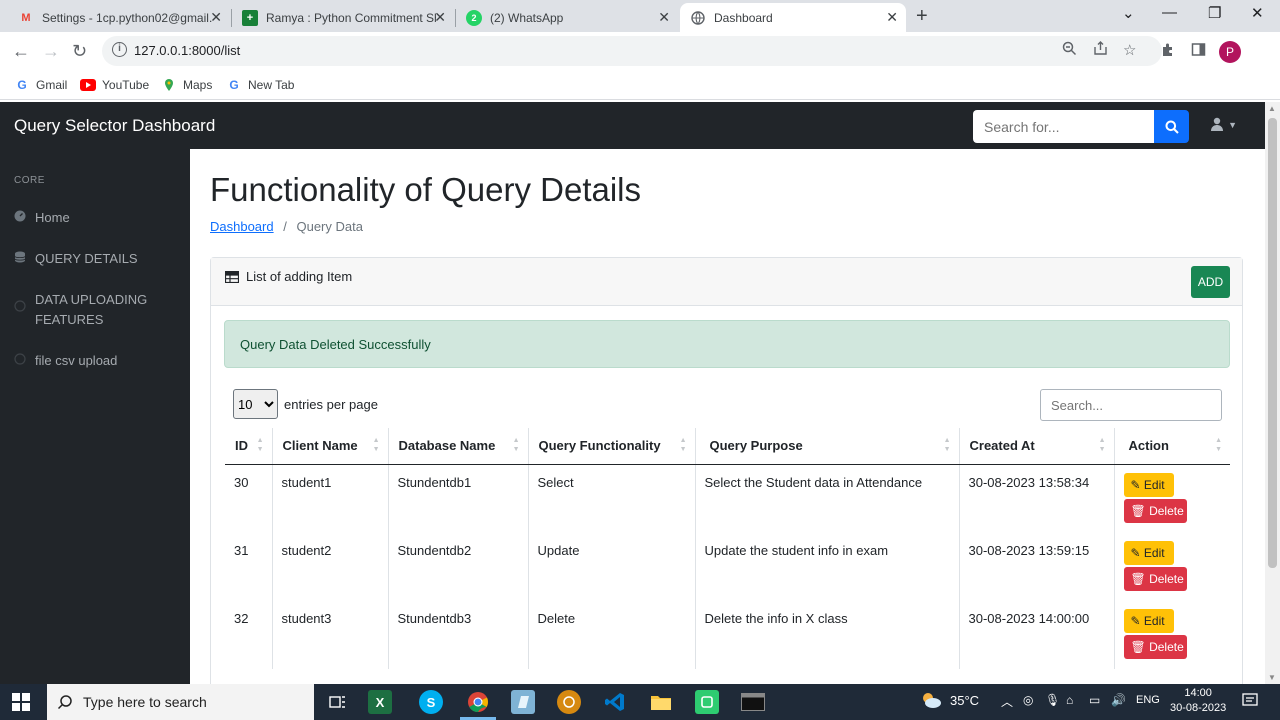 The height and width of the screenshot is (720, 1280). I want to click on language-indicator: ENG, so click(1148, 700).